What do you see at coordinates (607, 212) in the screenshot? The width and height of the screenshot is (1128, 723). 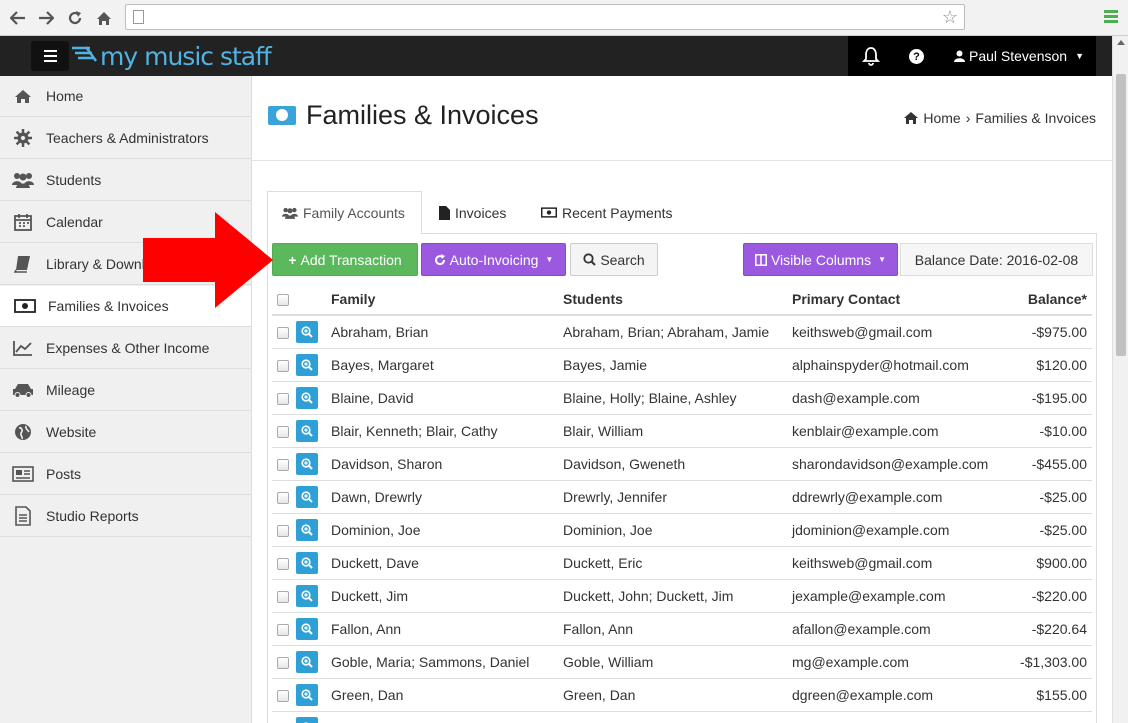 I see `tab-recent-payments: Recent Payments` at bounding box center [607, 212].